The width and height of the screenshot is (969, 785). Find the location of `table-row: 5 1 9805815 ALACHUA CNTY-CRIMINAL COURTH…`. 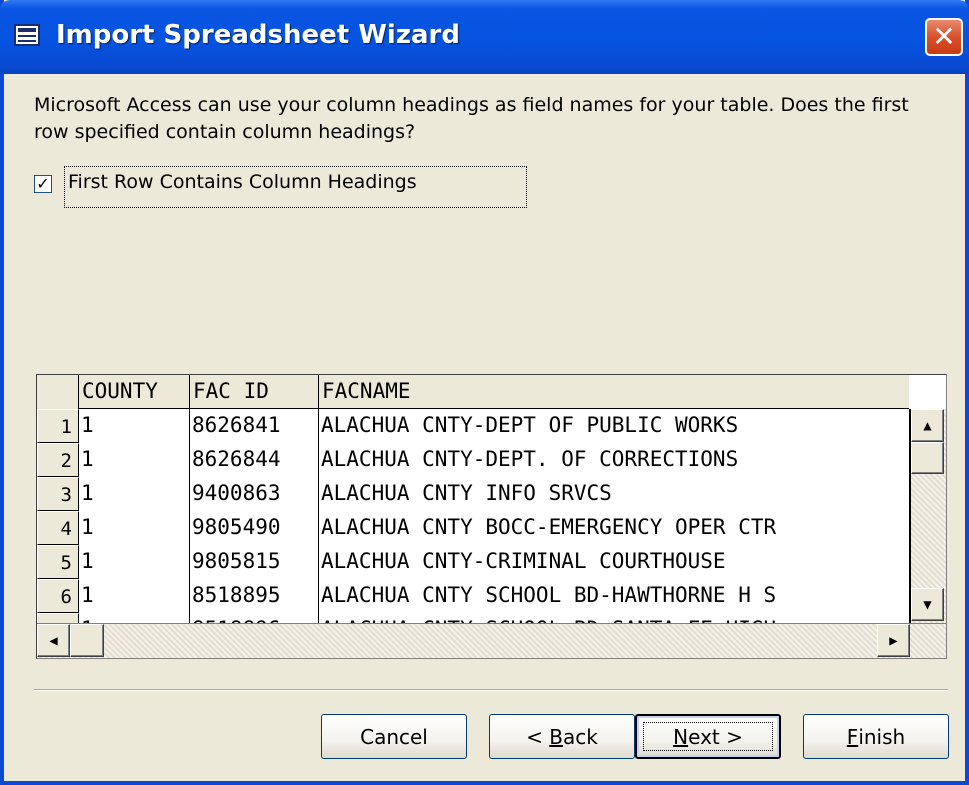

table-row: 5 1 9805815 ALACHUA CNTY-CRIMINAL COURTH… is located at coordinates (473, 562).